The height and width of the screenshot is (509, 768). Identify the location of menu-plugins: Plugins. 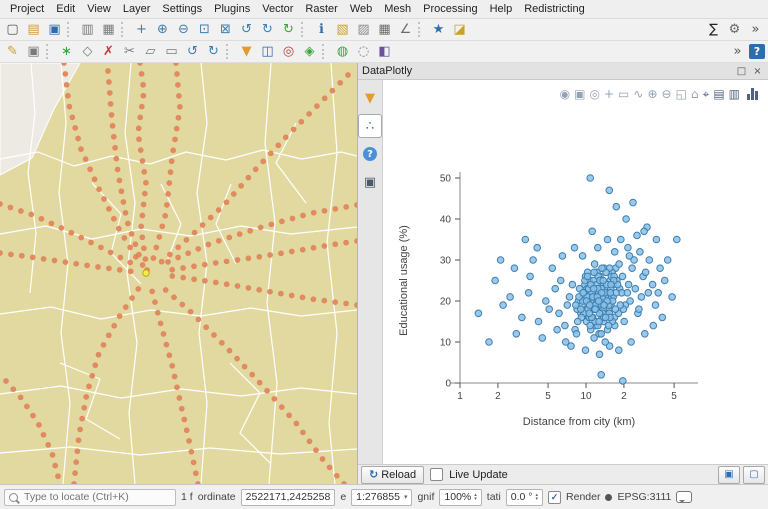
(232, 9).